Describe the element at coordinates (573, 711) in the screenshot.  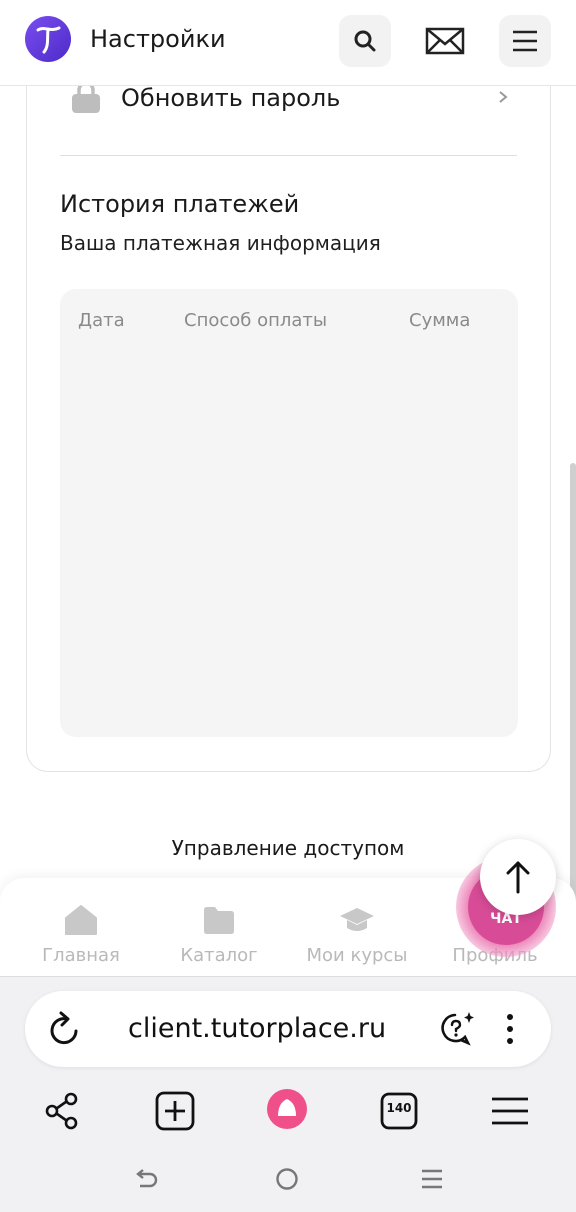
I see `scrollbar` at that location.